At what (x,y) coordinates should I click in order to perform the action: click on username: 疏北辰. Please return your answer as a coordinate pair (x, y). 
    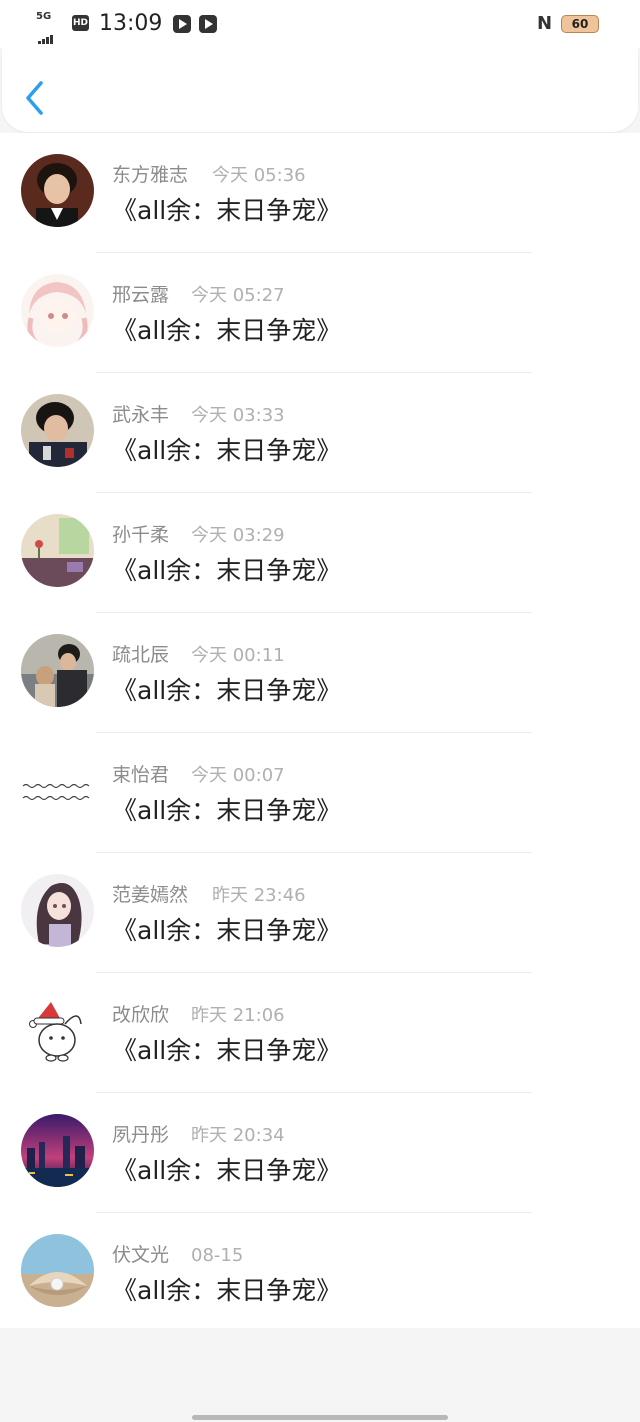
    Looking at the image, I should click on (141, 655).